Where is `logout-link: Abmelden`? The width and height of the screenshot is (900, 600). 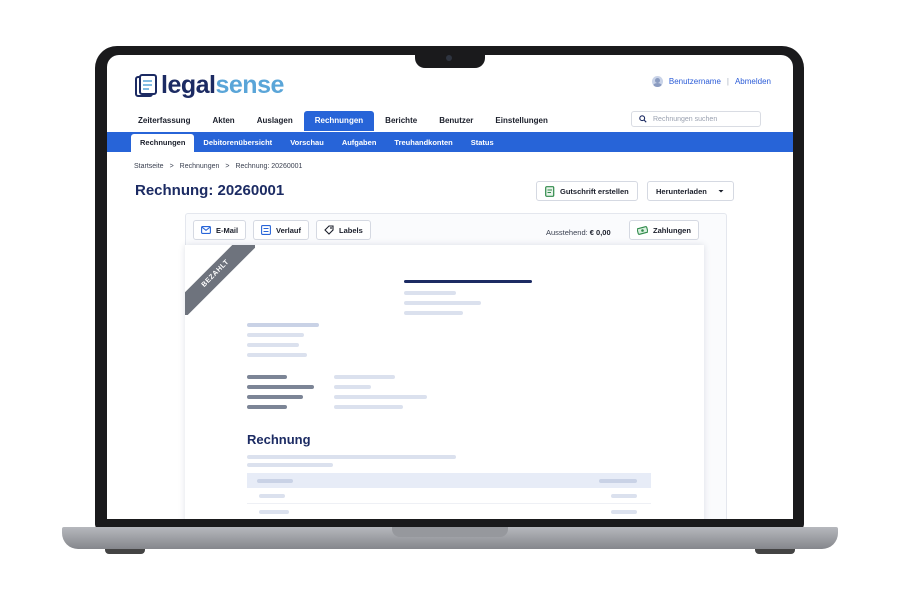 logout-link: Abmelden is located at coordinates (753, 81).